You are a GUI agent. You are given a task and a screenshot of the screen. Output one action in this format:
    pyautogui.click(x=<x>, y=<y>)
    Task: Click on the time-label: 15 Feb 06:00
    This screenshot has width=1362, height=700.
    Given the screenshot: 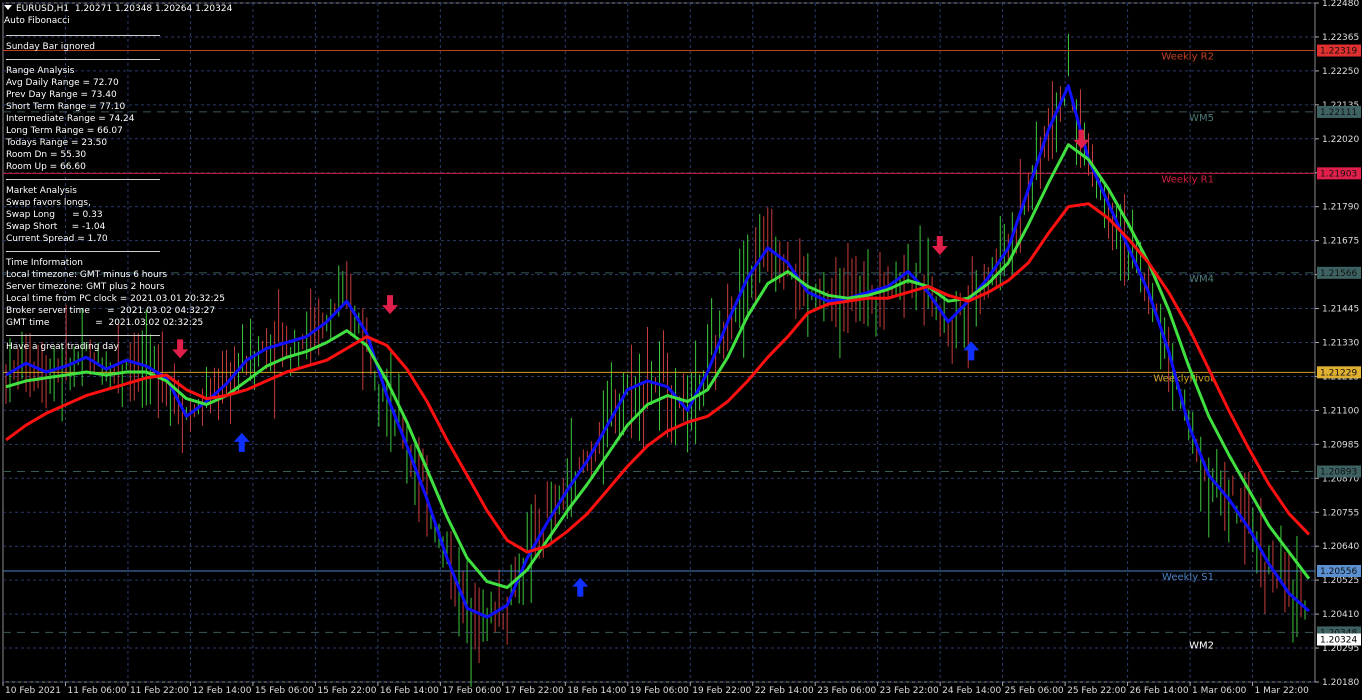 What is the action you would take?
    pyautogui.click(x=284, y=691)
    